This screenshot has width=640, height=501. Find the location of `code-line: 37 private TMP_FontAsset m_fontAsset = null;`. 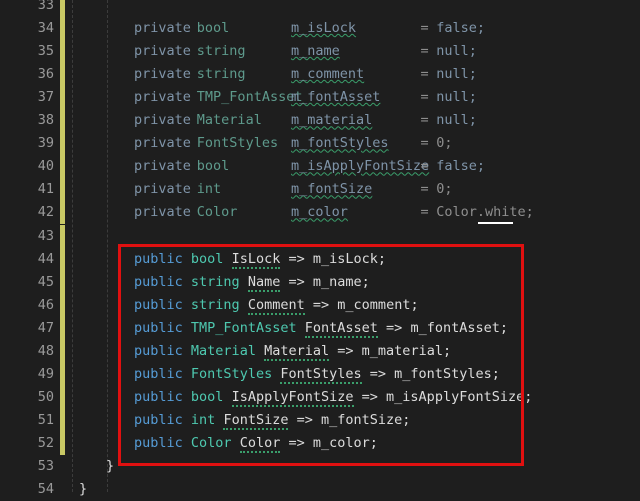

code-line: 37 private TMP_FontAsset m_fontAsset = null; is located at coordinates (320, 98).